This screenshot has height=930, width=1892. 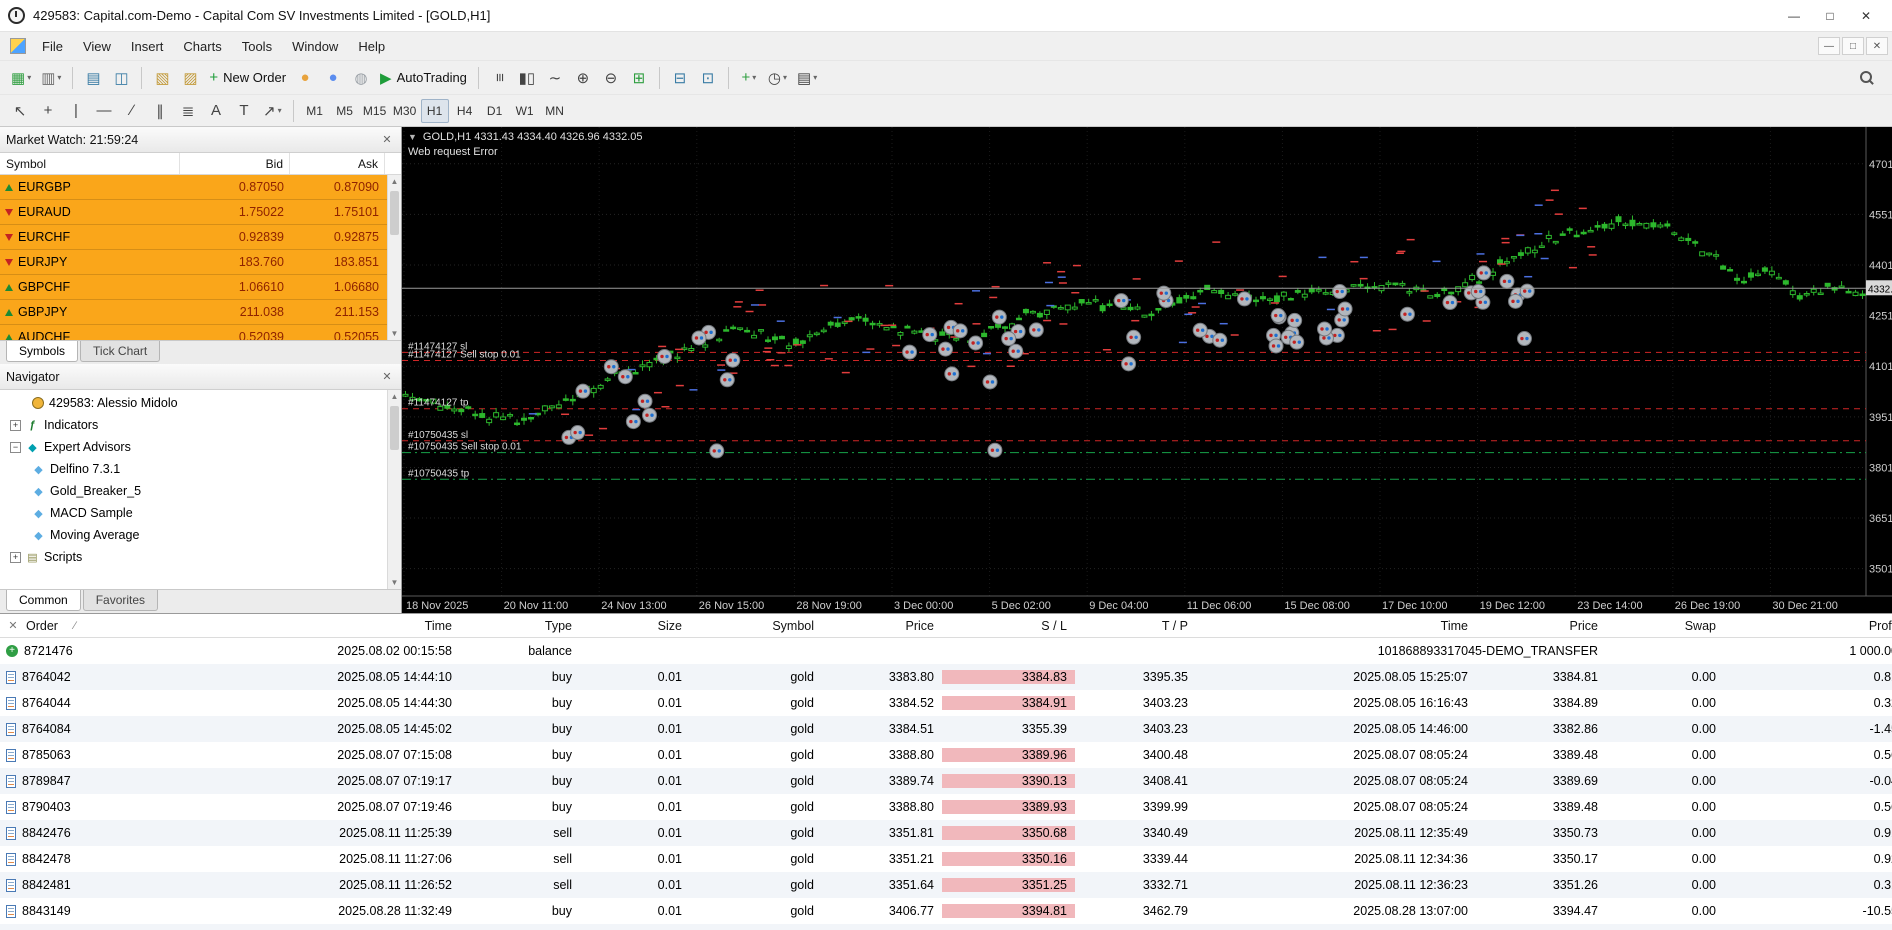 What do you see at coordinates (387, 376) in the screenshot?
I see `navigator-close-icon: ✕` at bounding box center [387, 376].